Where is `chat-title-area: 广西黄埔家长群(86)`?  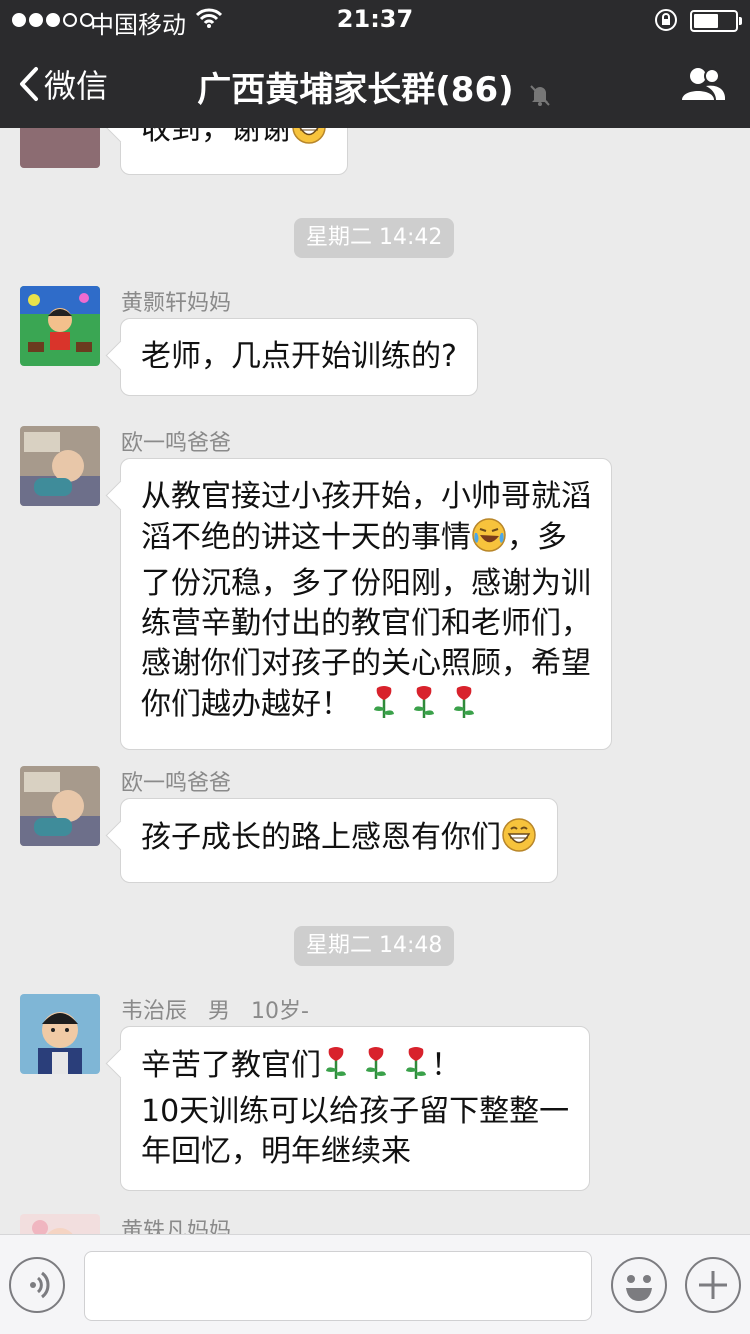
chat-title-area: 广西黄埔家长群(86) is located at coordinates (375, 87).